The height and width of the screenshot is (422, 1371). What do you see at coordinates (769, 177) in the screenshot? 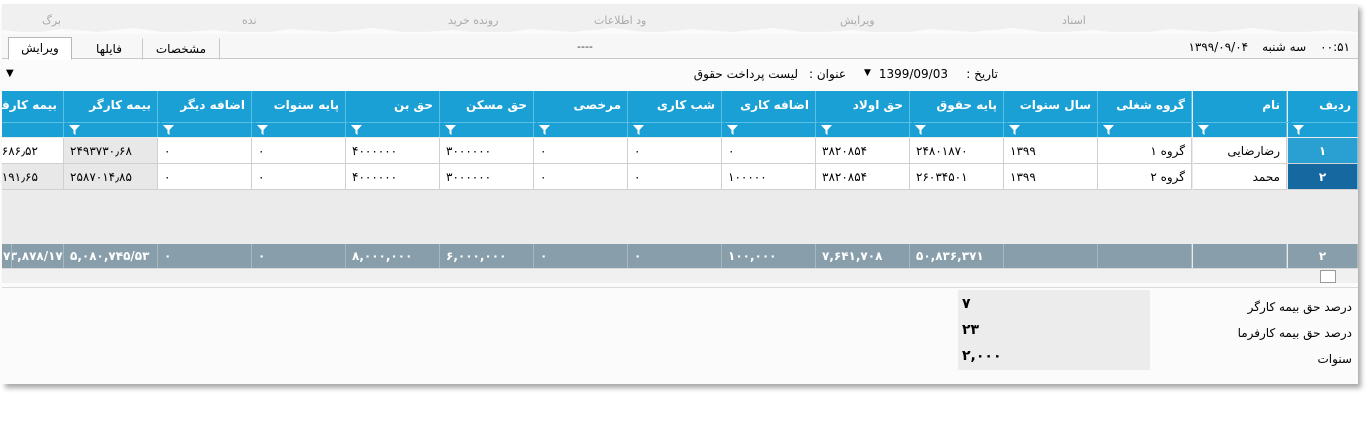
I see `cell-overtime: ۱۰۰۰۰۰` at bounding box center [769, 177].